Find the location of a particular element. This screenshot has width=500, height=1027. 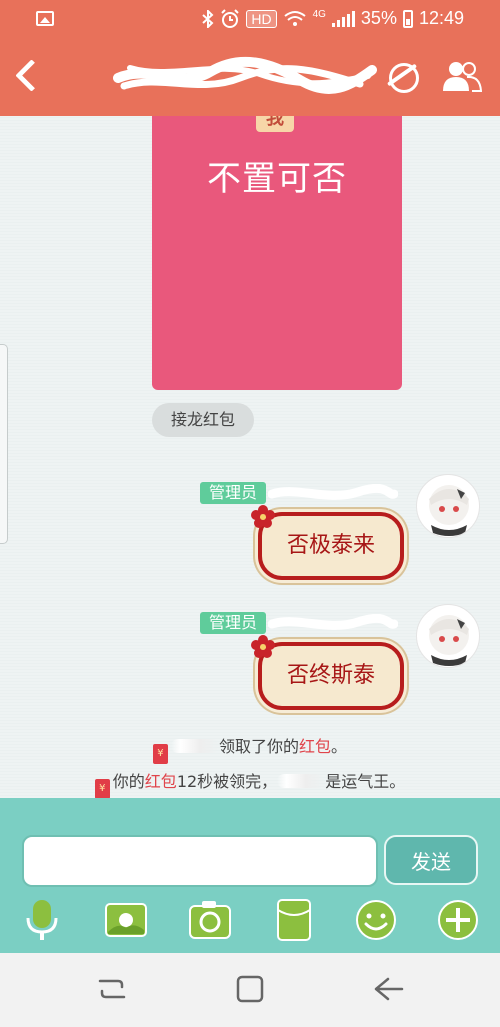

bluetooth-icon is located at coordinates (208, 18).